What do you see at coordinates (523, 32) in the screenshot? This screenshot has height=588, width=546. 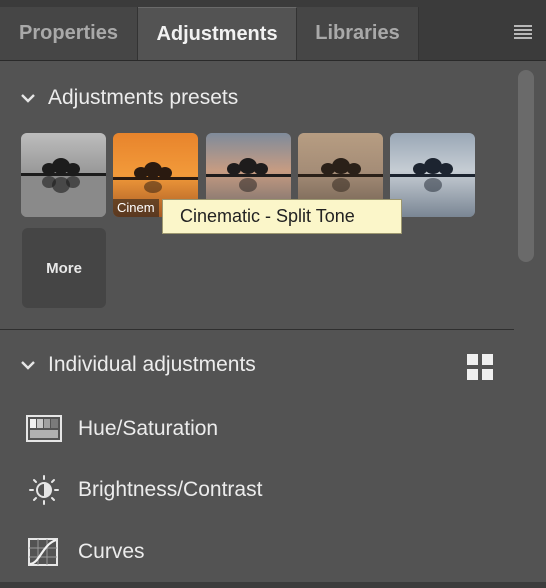 I see `hamburger-menu-icon` at bounding box center [523, 32].